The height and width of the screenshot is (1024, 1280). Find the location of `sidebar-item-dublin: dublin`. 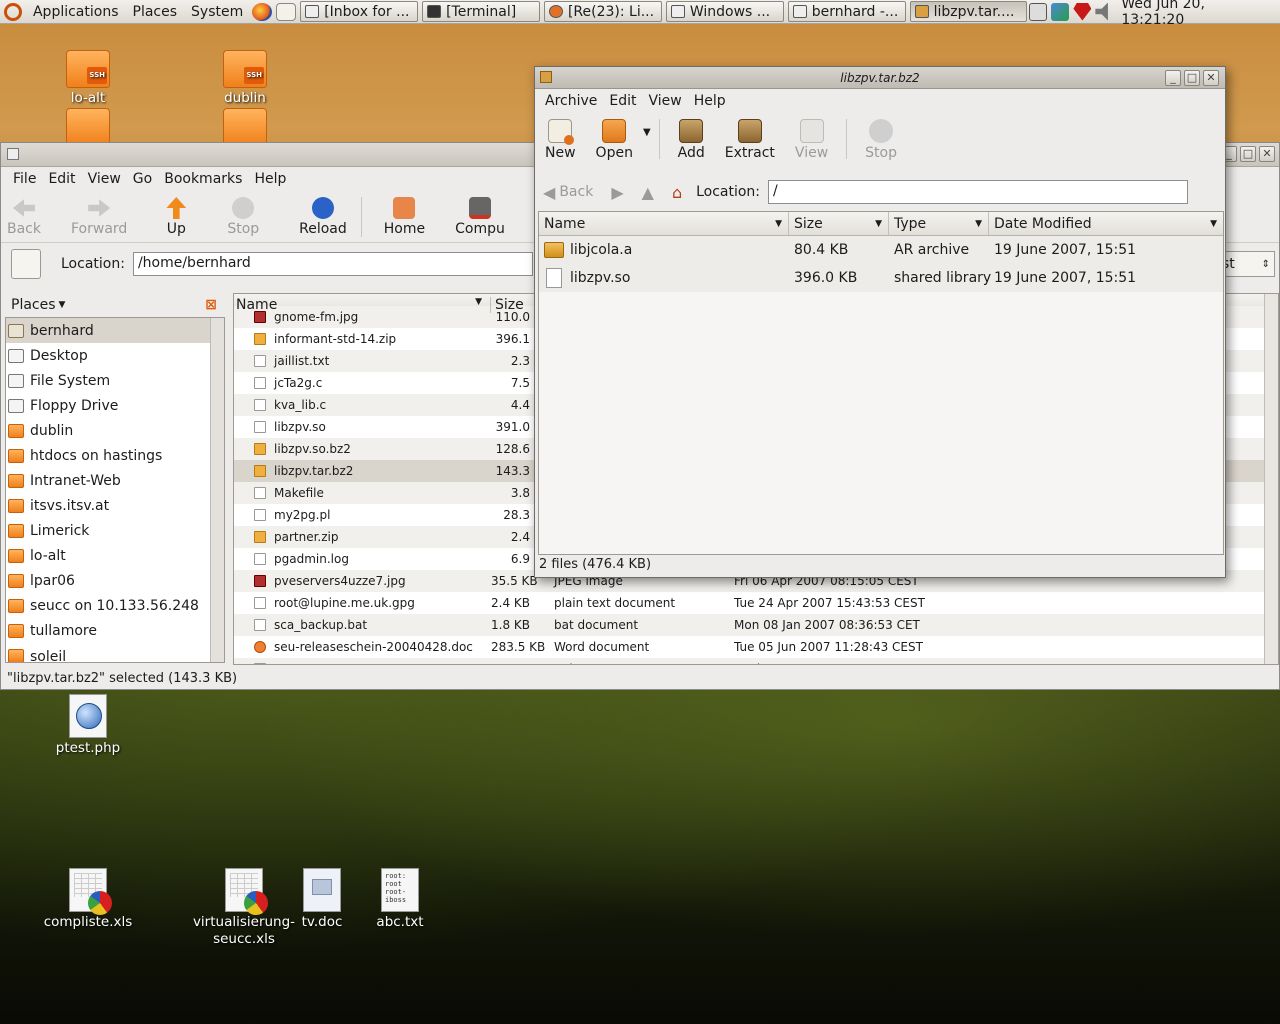

sidebar-item-dublin: dublin is located at coordinates (115, 430).